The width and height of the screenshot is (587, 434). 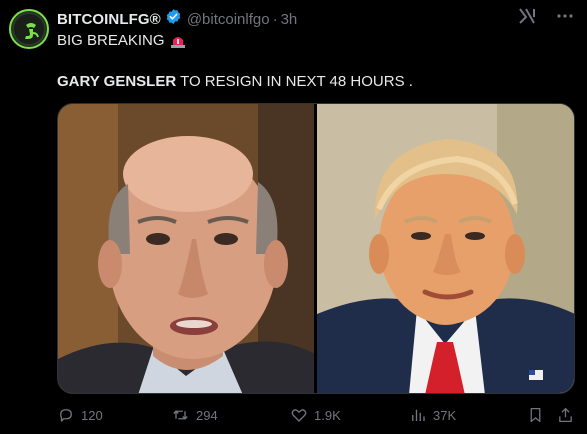 I want to click on tweet-actions: 120 294 1.9K 37K, so click(x=316, y=416).